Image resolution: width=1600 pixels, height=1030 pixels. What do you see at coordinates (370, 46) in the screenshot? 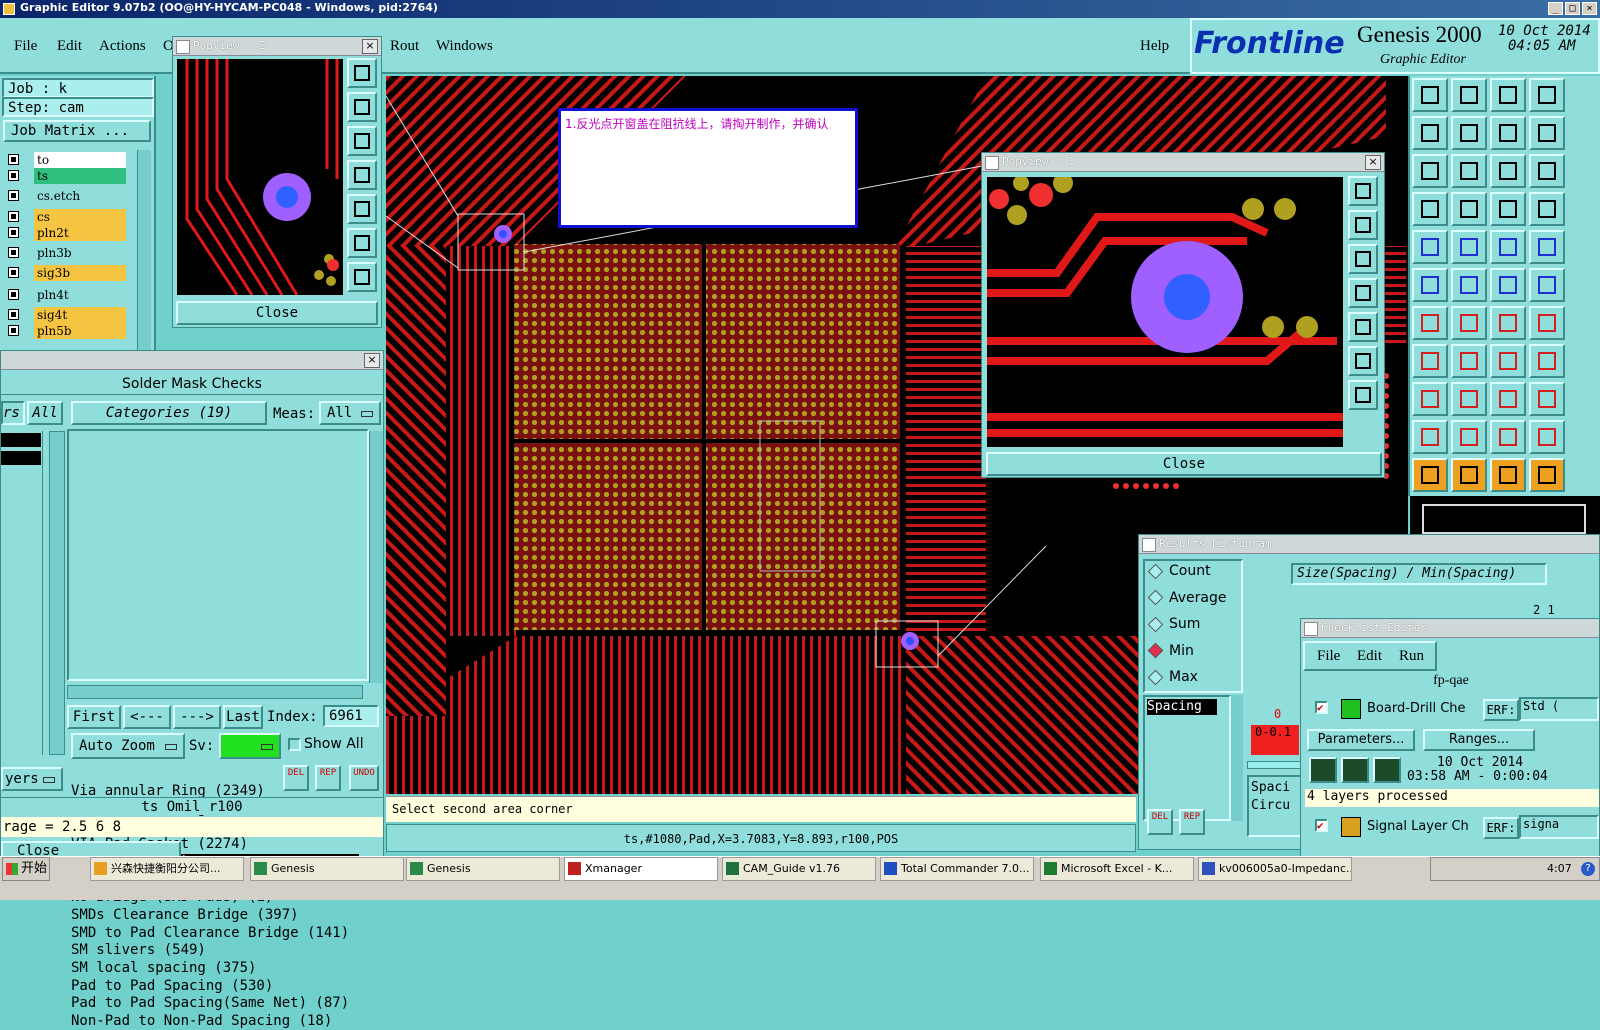
I see `popview-2-close-icon: ×` at bounding box center [370, 46].